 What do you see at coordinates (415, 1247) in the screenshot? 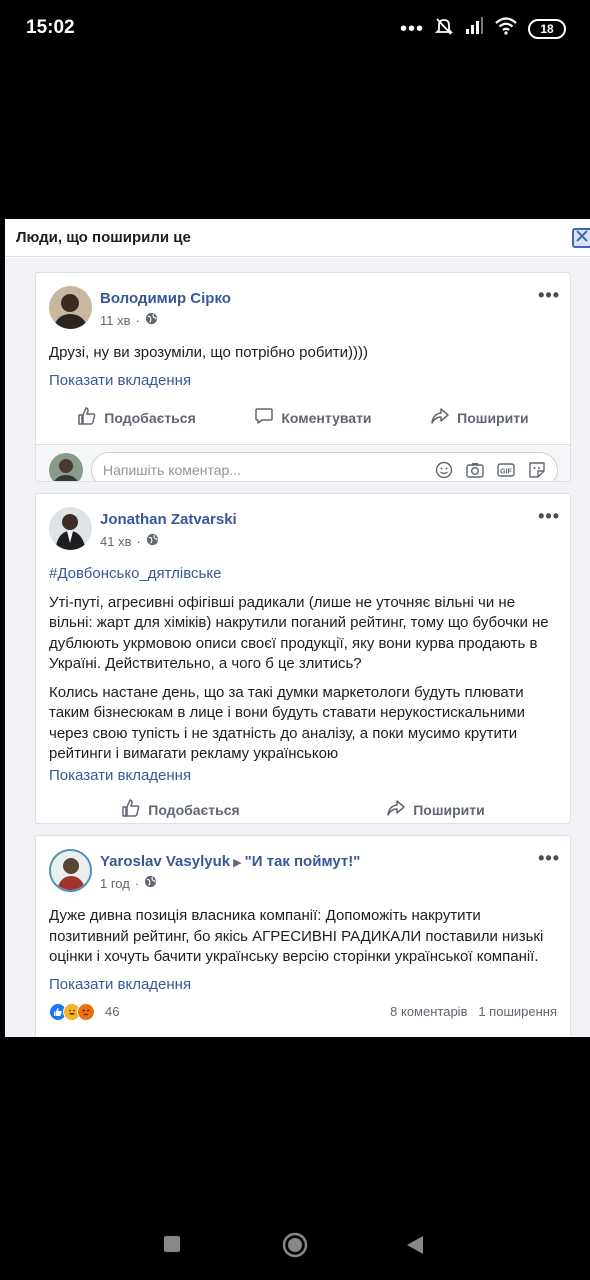
I see `back-button` at bounding box center [415, 1247].